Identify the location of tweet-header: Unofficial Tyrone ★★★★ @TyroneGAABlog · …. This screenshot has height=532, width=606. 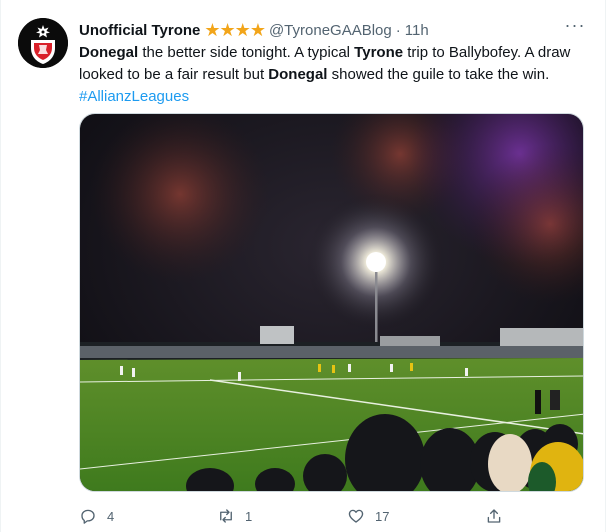
(254, 30).